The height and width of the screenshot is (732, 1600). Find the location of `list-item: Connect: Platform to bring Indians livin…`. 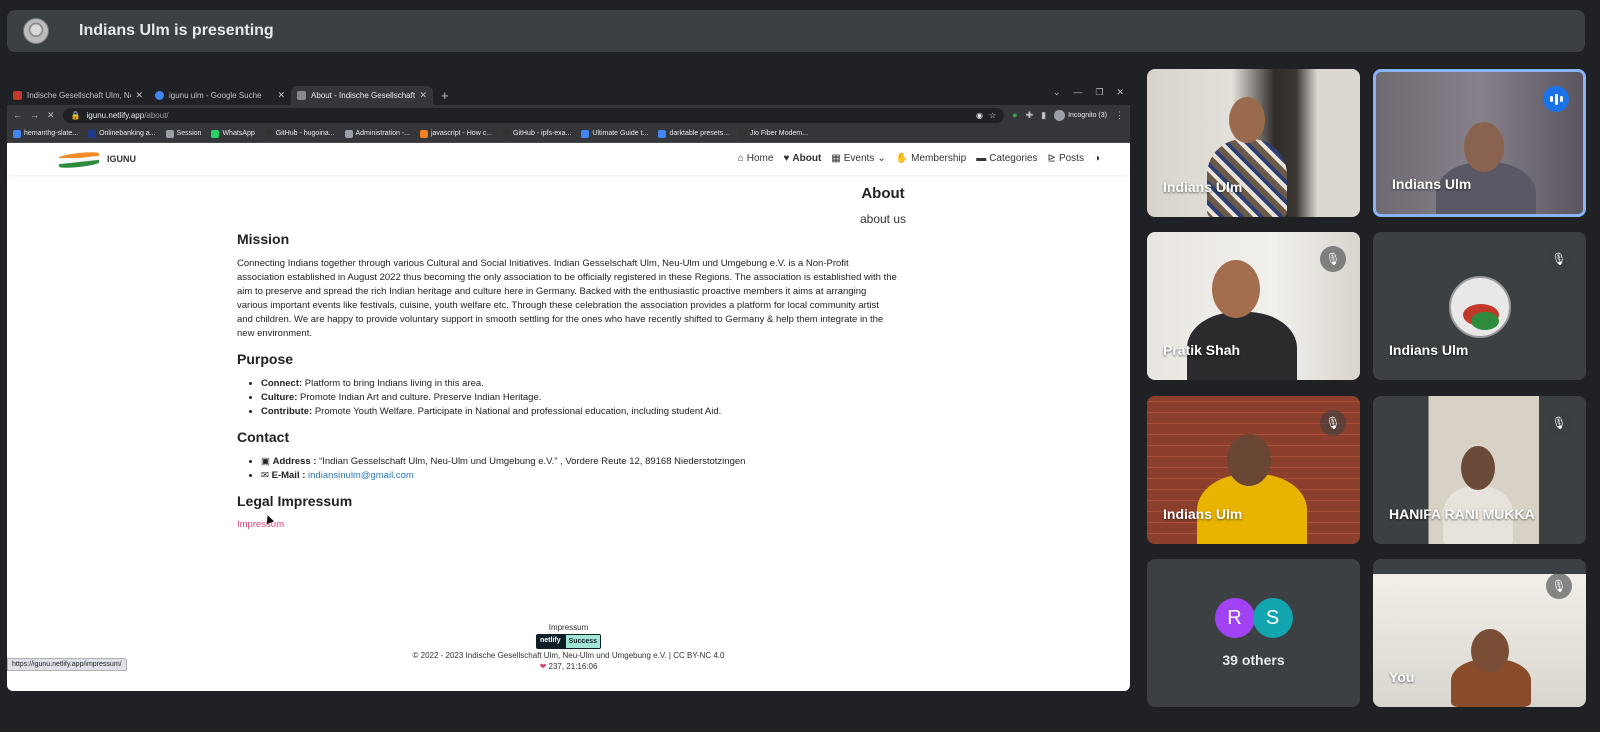

list-item: Connect: Platform to bring Indians livin… is located at coordinates (579, 384).